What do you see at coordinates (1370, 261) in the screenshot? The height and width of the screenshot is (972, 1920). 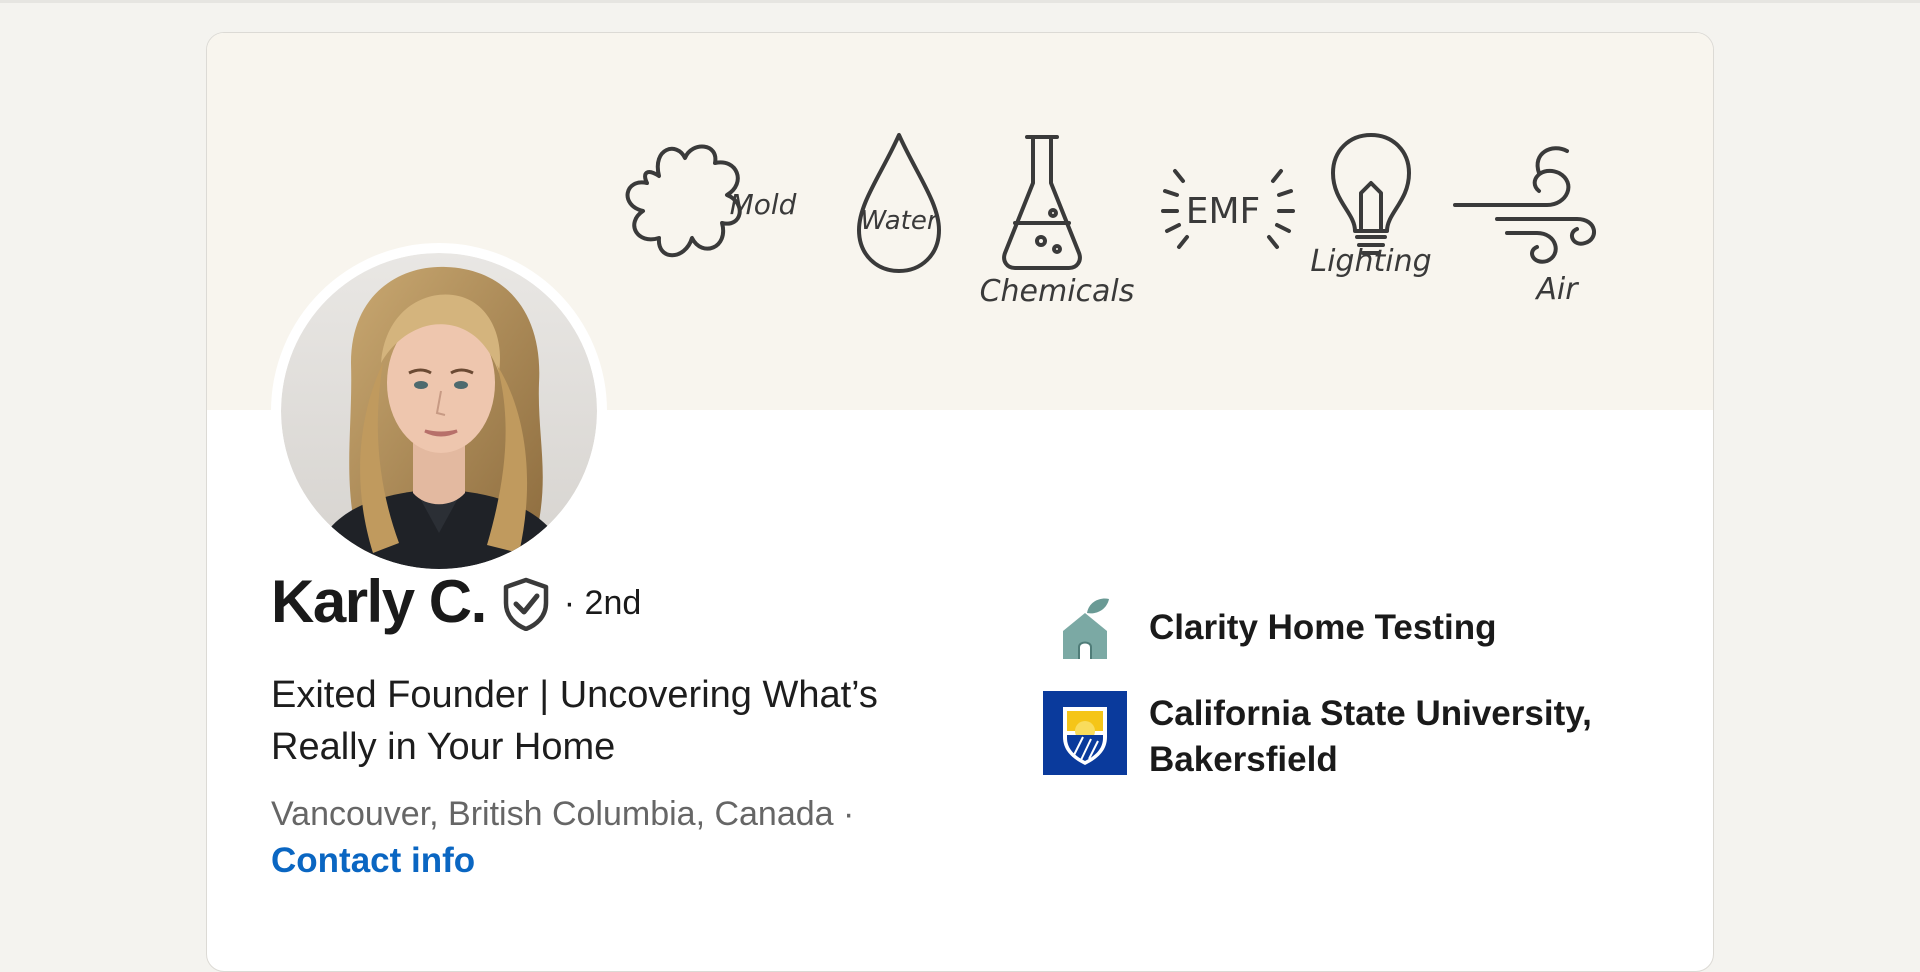 I see `banner-label-lighting: Lighting` at bounding box center [1370, 261].